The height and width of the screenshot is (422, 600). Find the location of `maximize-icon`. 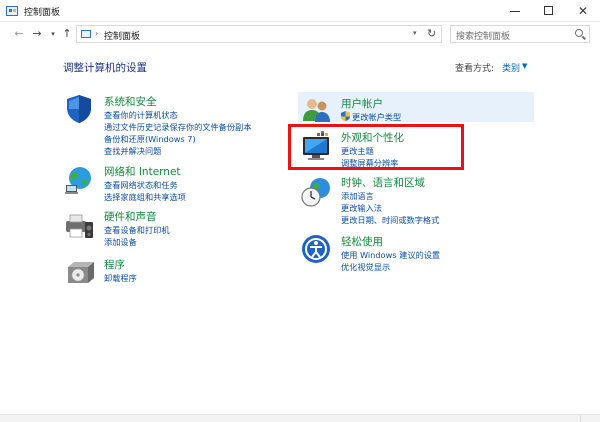

maximize-icon is located at coordinates (548, 10).